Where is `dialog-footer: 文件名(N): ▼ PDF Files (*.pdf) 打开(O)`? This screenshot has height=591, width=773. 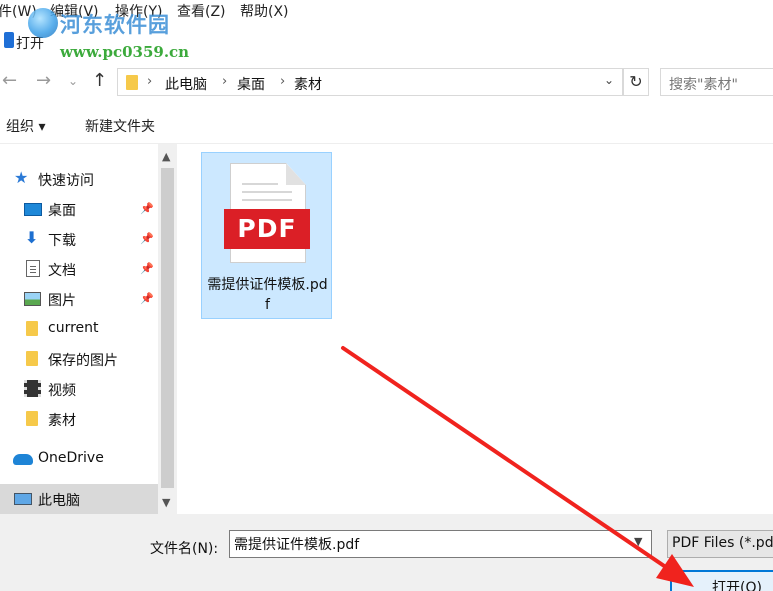 dialog-footer: 文件名(N): ▼ PDF Files (*.pdf) 打开(O) is located at coordinates (386, 552).